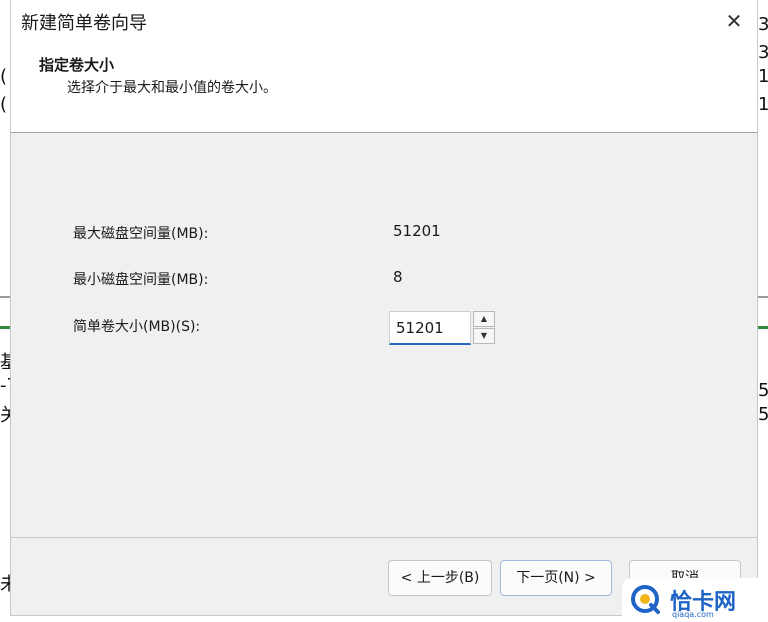  What do you see at coordinates (645, 599) in the screenshot?
I see `watermark-logo-icon` at bounding box center [645, 599].